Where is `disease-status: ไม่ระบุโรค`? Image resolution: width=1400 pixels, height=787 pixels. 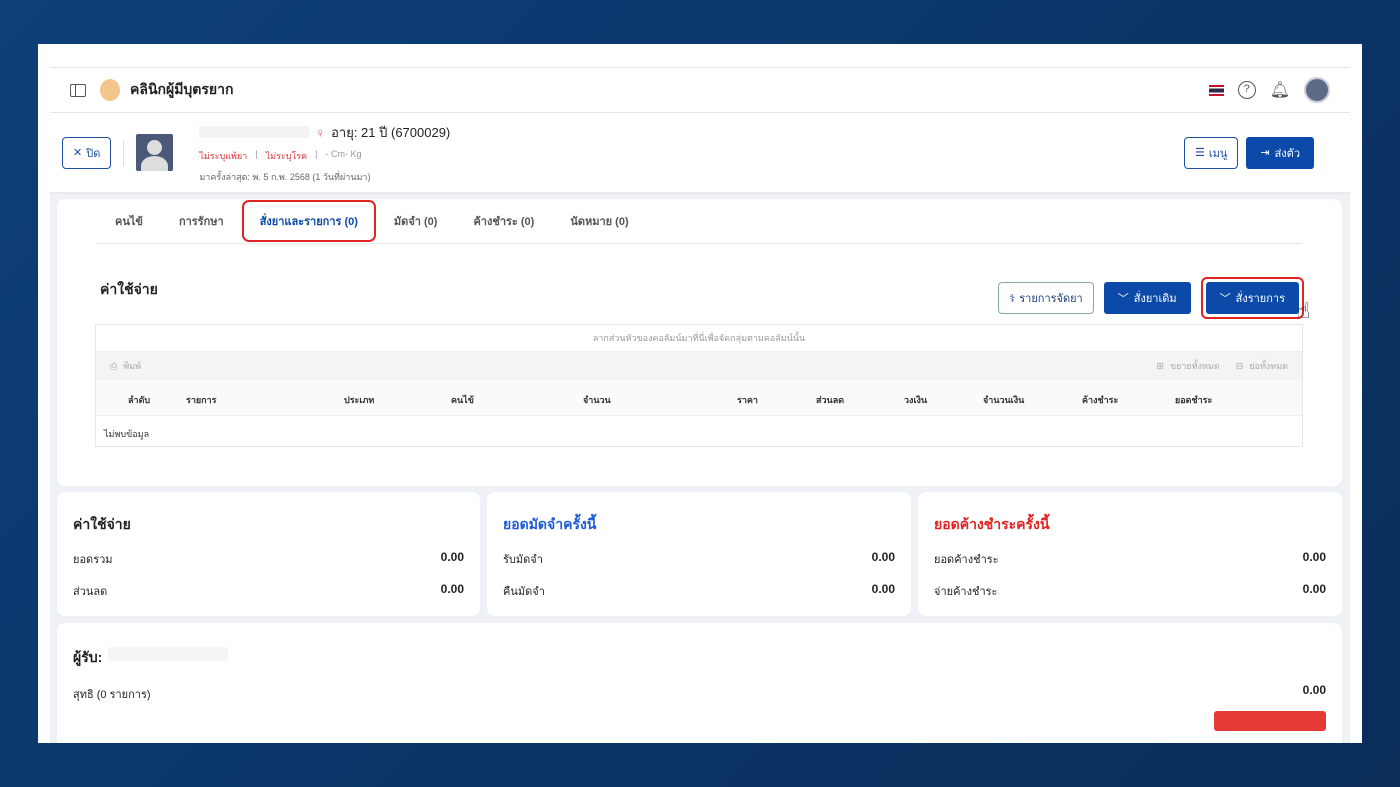
disease-status: ไม่ระบุโรค is located at coordinates (286, 155).